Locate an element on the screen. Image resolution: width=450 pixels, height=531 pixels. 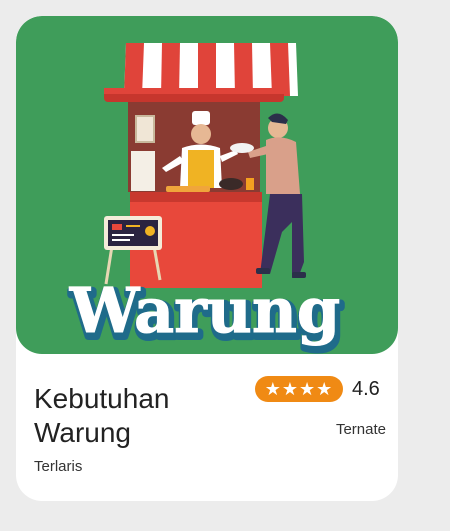
awning is located at coordinates (201, 72).